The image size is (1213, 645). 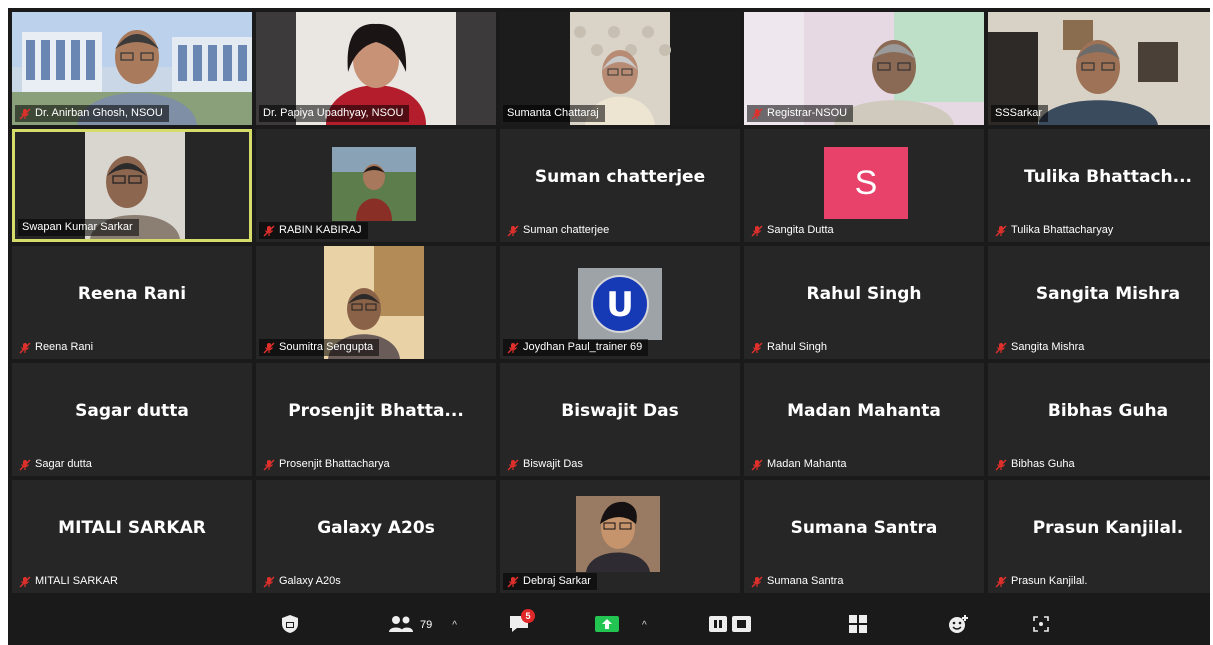 I want to click on participant-display-name: Sangita Mishra, so click(x=1108, y=294).